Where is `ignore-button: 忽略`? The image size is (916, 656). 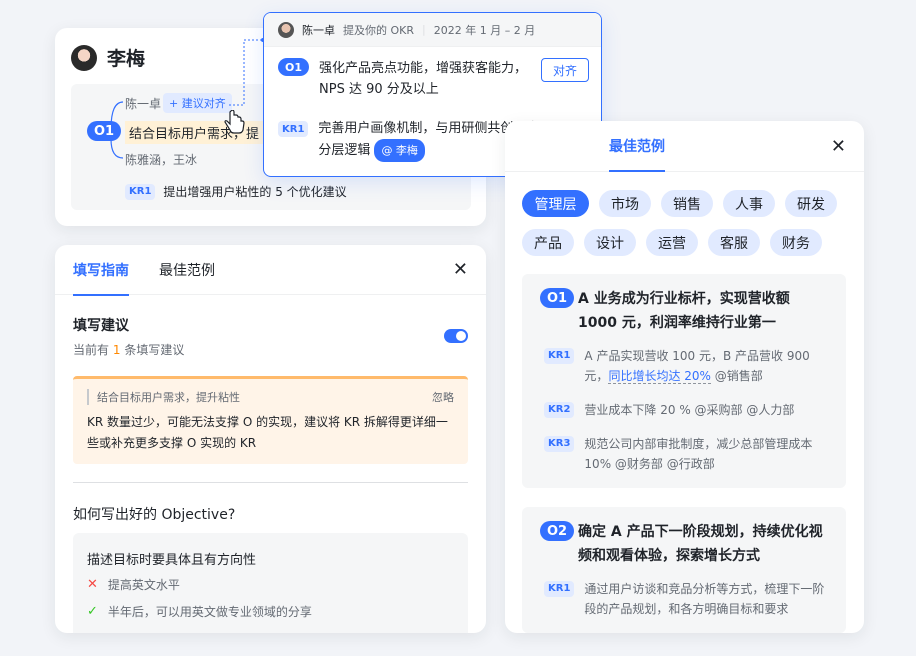 ignore-button: 忽略 is located at coordinates (443, 397).